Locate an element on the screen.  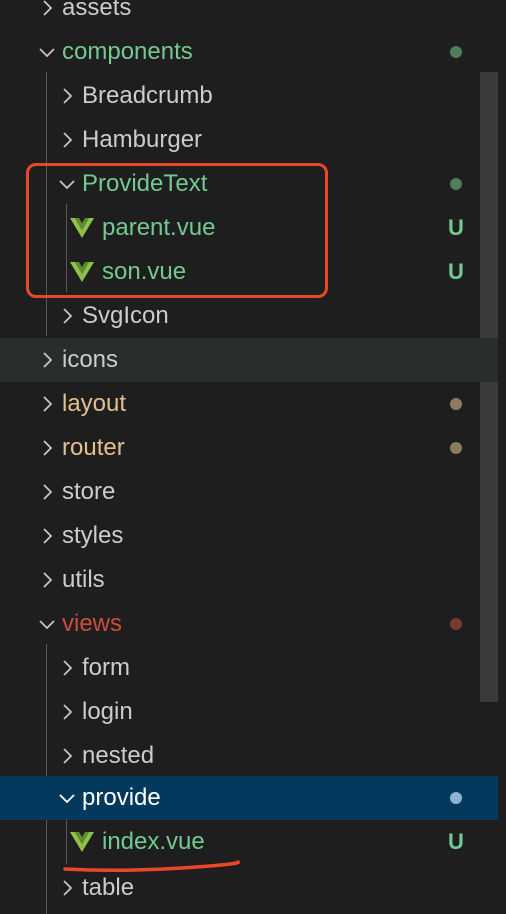
tree-item-store: store is located at coordinates (249, 492).